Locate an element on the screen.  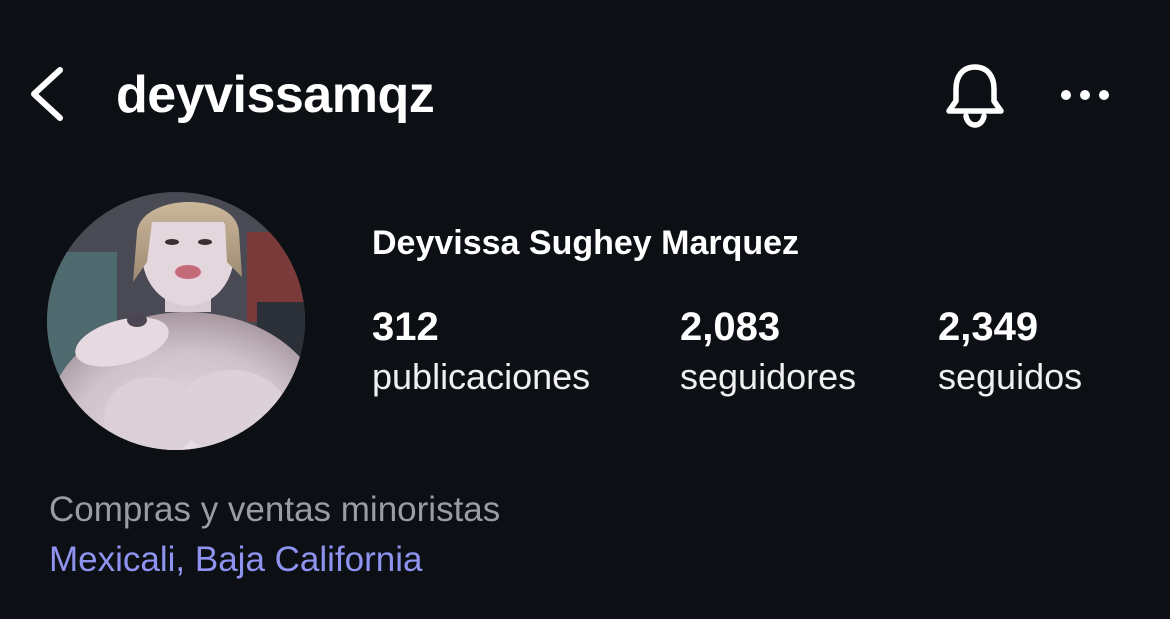
posts-stat: 312 publicaciones is located at coordinates (481, 352).